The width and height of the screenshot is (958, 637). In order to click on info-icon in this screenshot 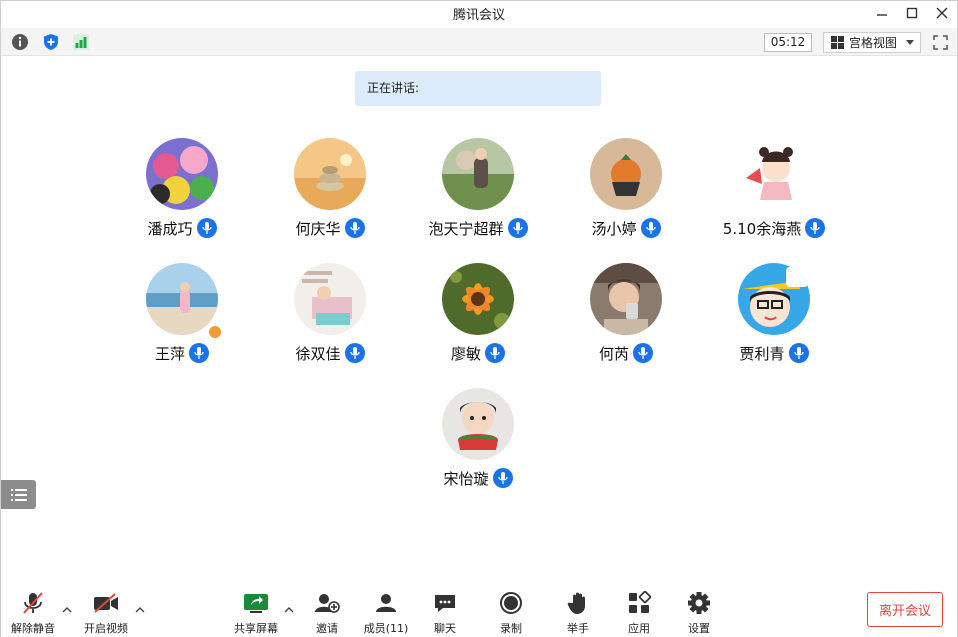, I will do `click(20, 42)`.